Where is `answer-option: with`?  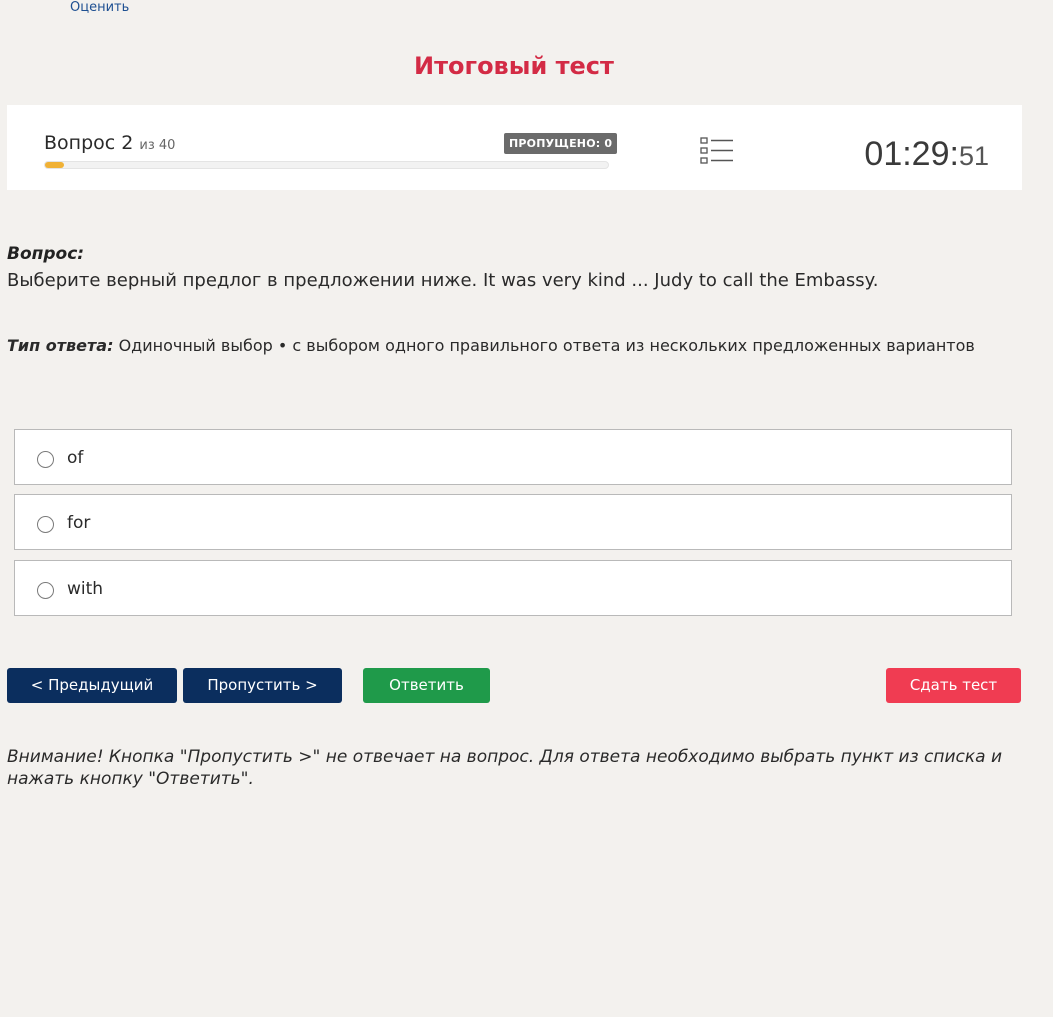
answer-option: with is located at coordinates (513, 588).